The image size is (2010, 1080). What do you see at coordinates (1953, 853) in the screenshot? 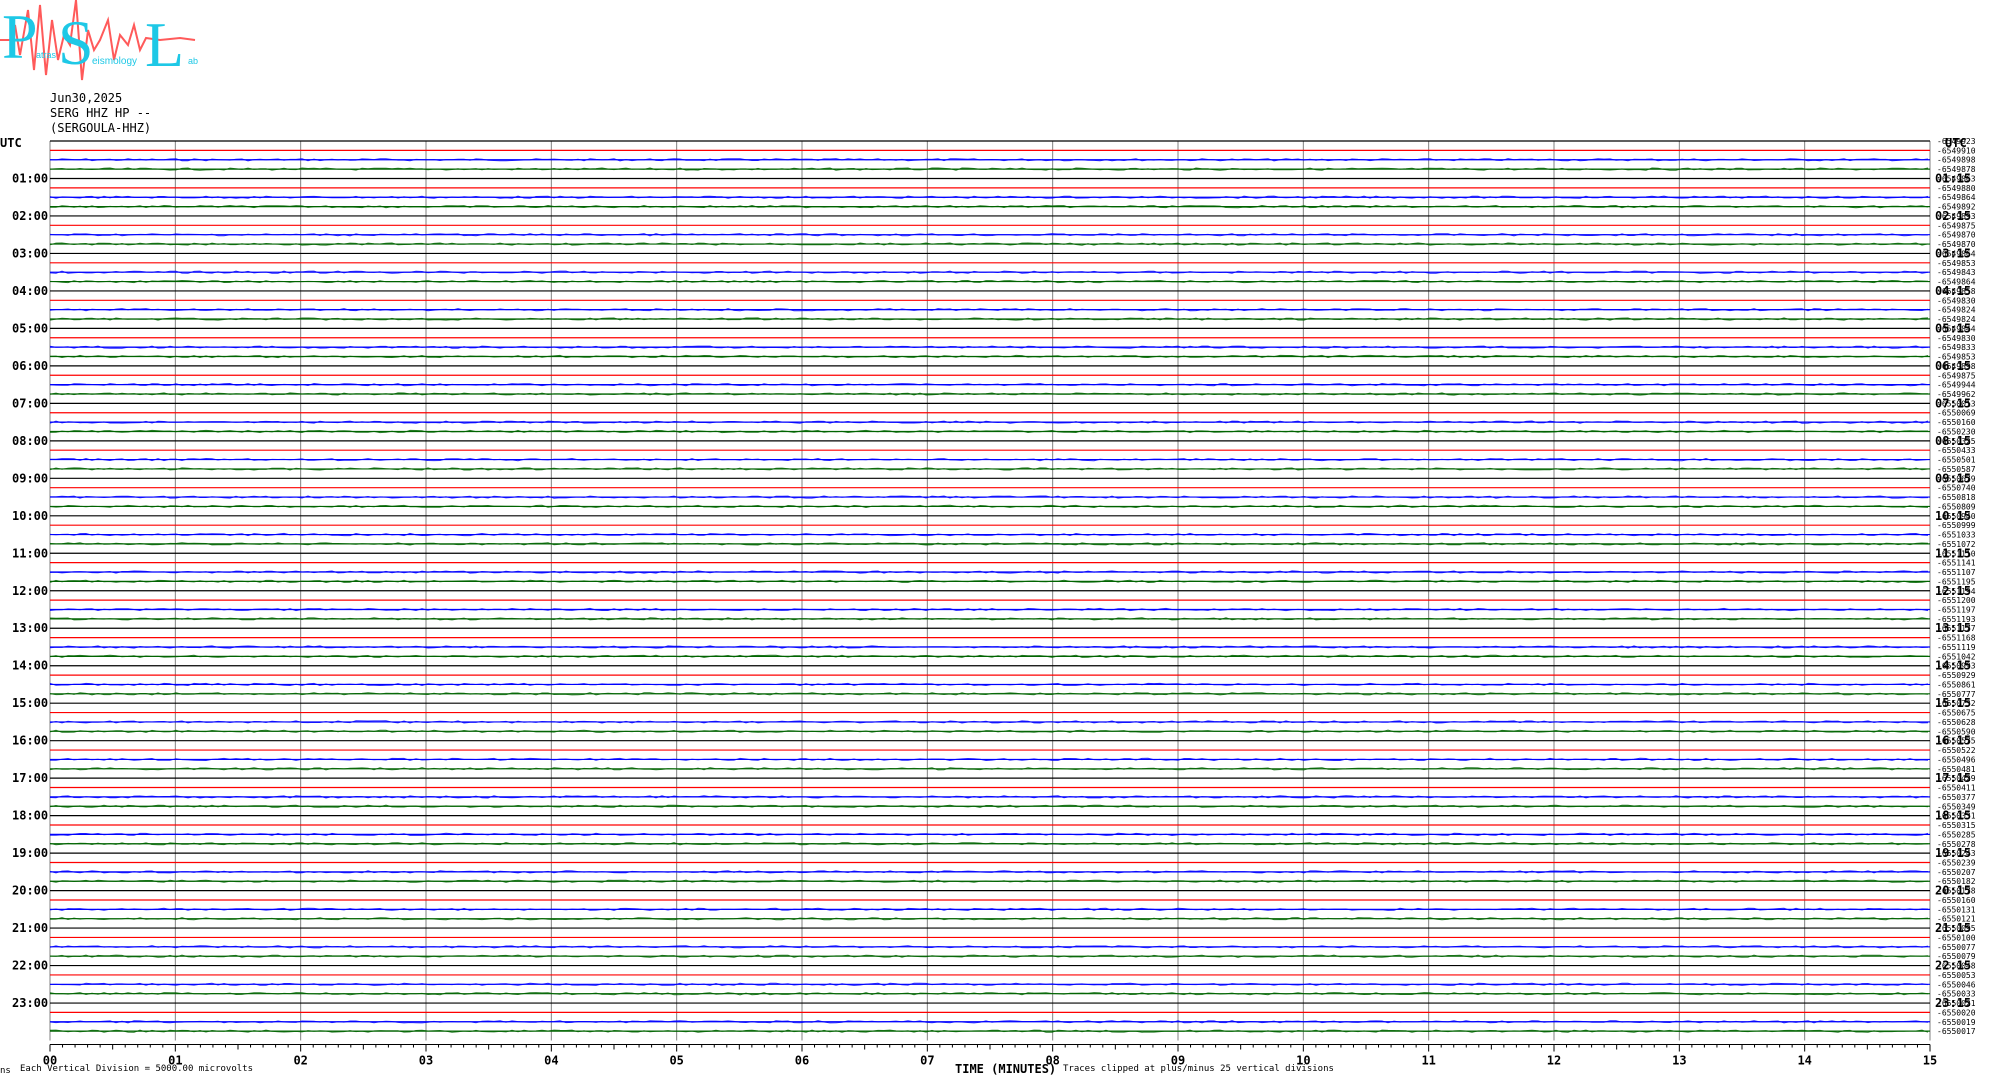
I see `hour-label-right: 19:15` at bounding box center [1953, 853].